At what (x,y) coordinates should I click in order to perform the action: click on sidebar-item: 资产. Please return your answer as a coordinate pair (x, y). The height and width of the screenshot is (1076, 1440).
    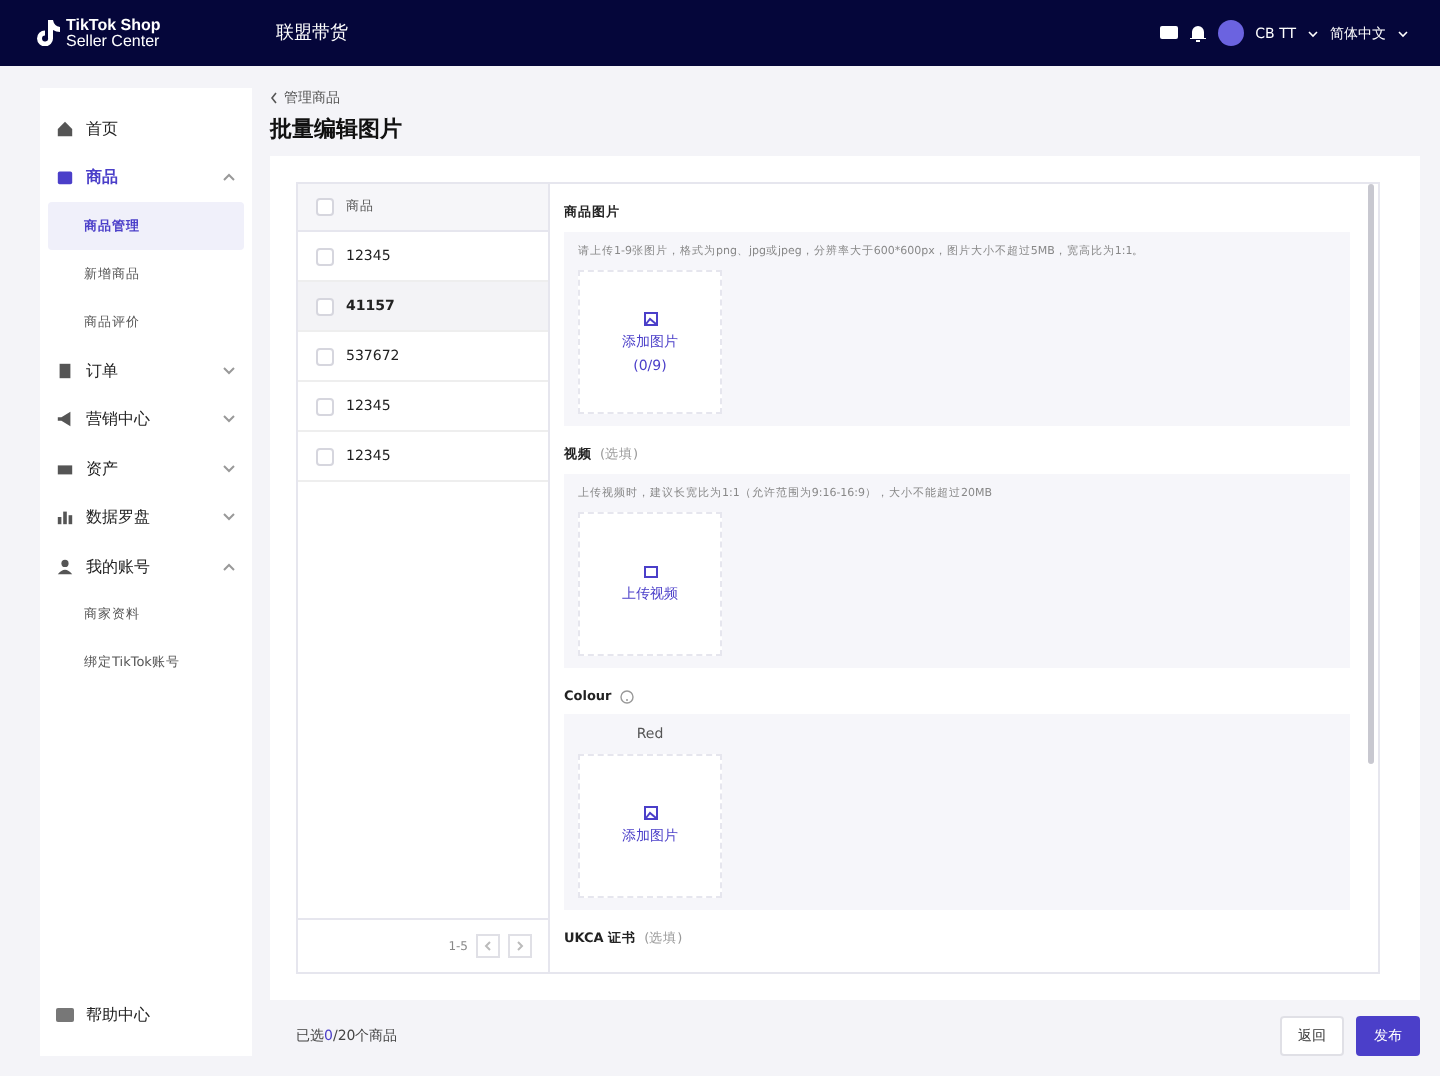
    Looking at the image, I should click on (146, 468).